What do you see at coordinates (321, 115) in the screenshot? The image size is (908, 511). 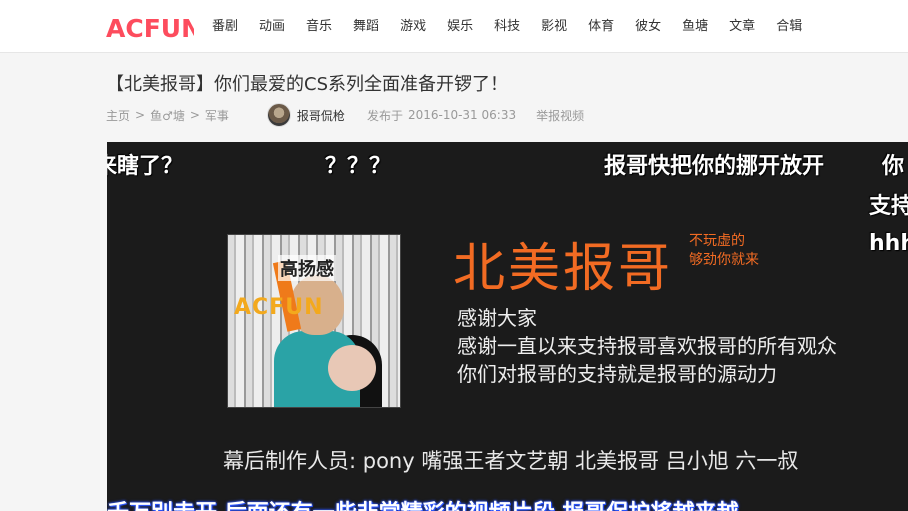 I see `author-name-link: 报哥侃枪` at bounding box center [321, 115].